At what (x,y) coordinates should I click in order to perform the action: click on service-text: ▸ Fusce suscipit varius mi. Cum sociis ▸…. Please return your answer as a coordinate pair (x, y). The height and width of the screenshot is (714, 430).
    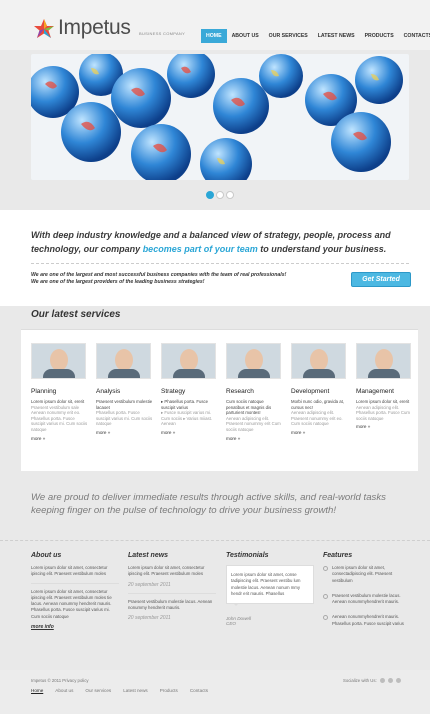
    Looking at the image, I should click on (187, 418).